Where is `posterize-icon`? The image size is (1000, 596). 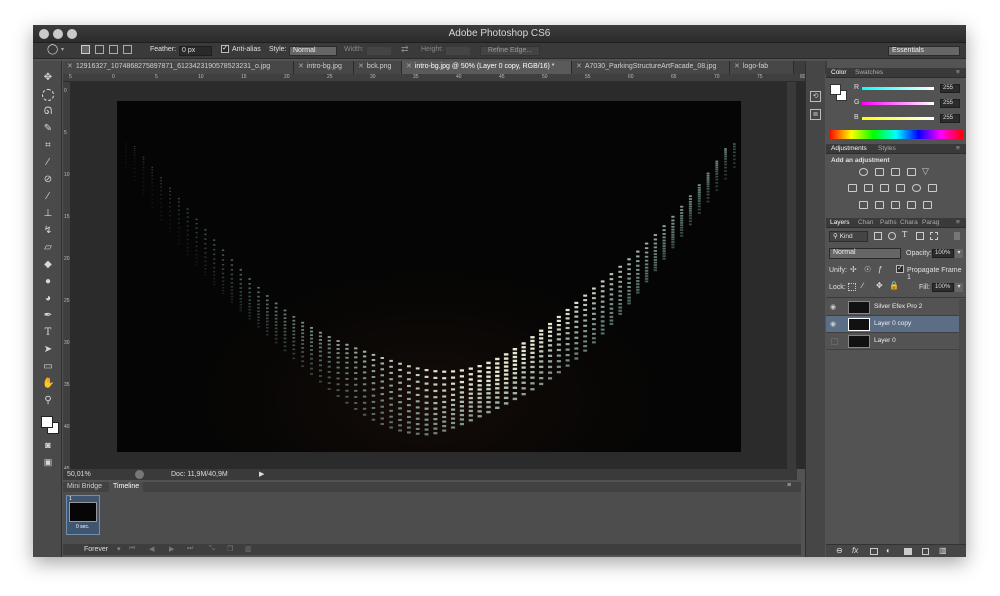
posterize-icon is located at coordinates (879, 205).